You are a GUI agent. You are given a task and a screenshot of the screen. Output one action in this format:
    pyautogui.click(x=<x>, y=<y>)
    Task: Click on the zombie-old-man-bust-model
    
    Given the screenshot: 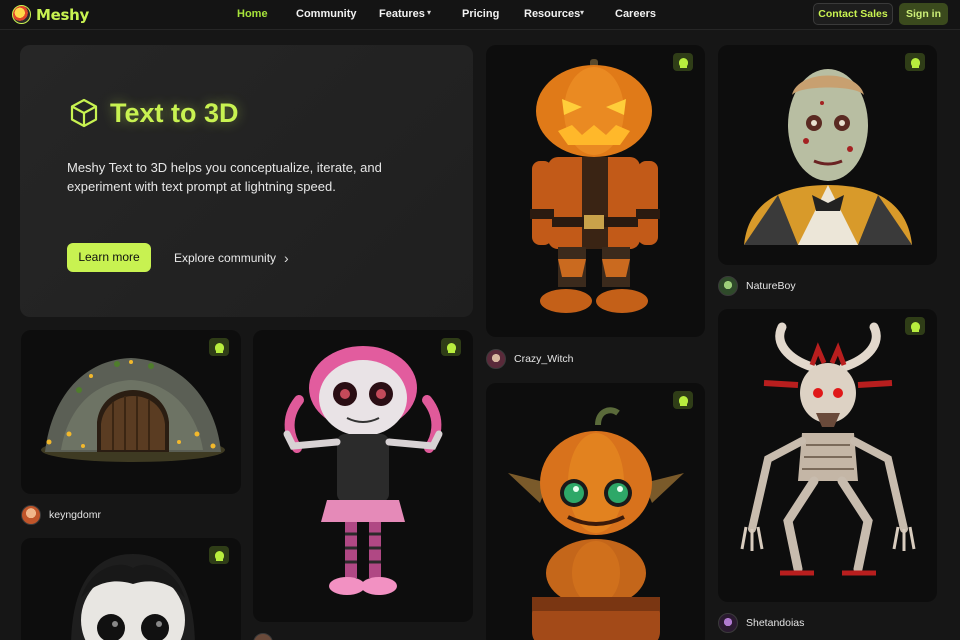 What is the action you would take?
    pyautogui.click(x=828, y=157)
    